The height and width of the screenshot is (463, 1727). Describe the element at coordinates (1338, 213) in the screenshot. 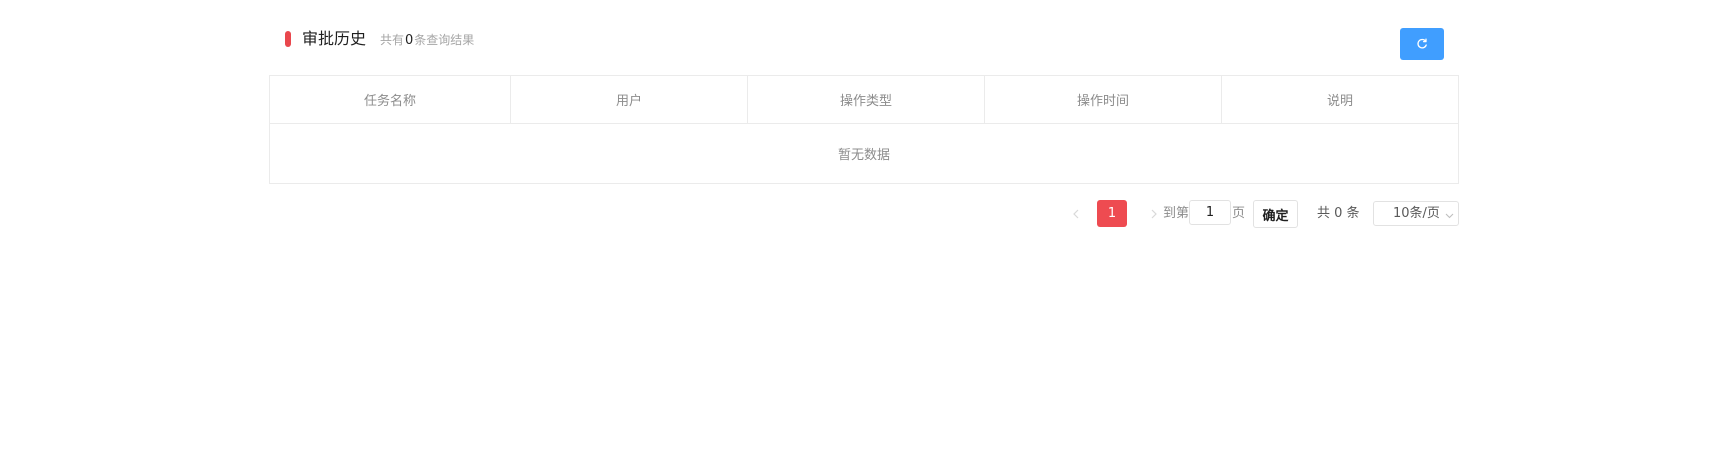

I see `total-count-text: 共 0 条` at that location.